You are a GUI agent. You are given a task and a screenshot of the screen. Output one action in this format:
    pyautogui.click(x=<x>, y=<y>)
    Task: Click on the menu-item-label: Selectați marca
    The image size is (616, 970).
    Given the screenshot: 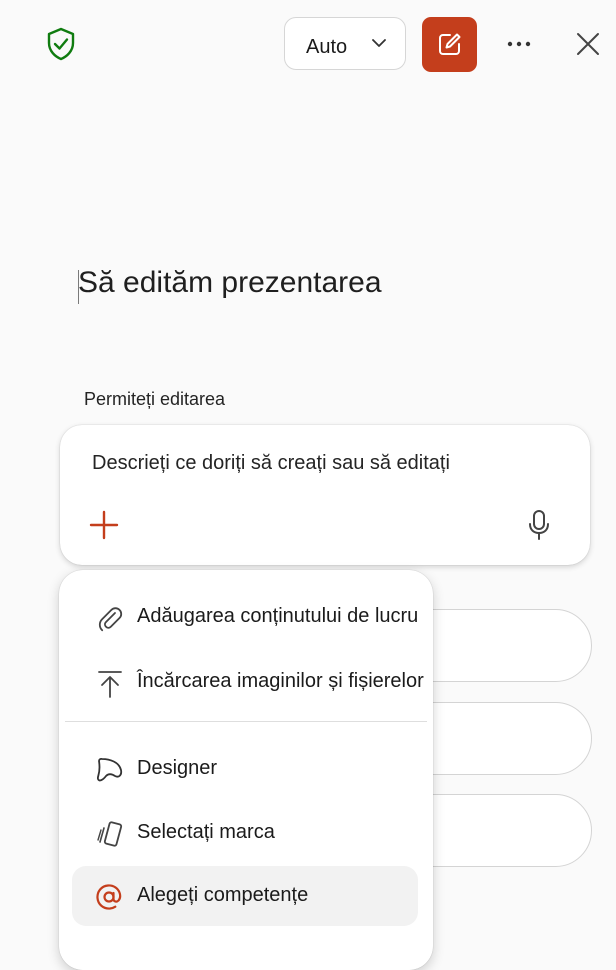 What is the action you would take?
    pyautogui.click(x=206, y=832)
    